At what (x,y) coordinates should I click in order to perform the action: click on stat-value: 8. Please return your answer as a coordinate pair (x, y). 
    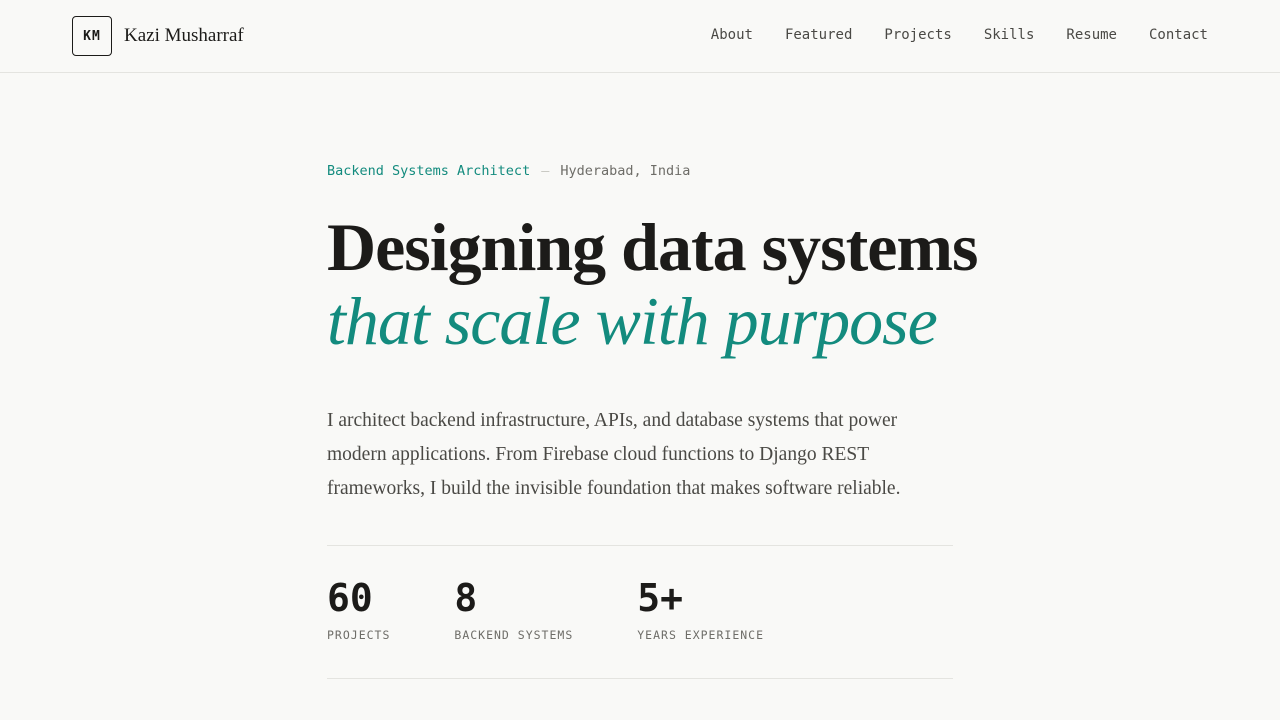
    Looking at the image, I should click on (466, 598).